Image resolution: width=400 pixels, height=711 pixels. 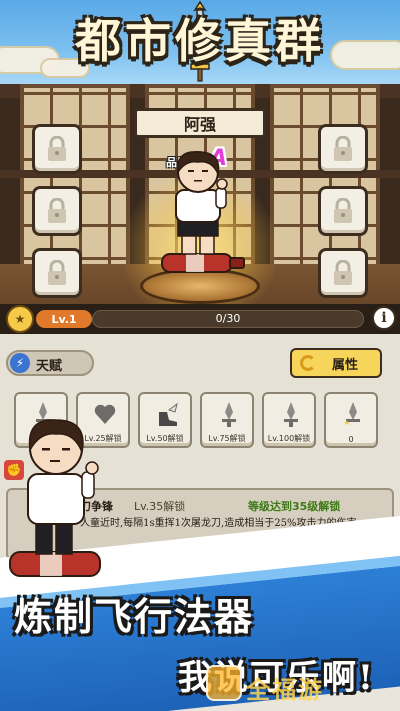 What do you see at coordinates (384, 318) in the screenshot?
I see `info-icon: i` at bounding box center [384, 318].